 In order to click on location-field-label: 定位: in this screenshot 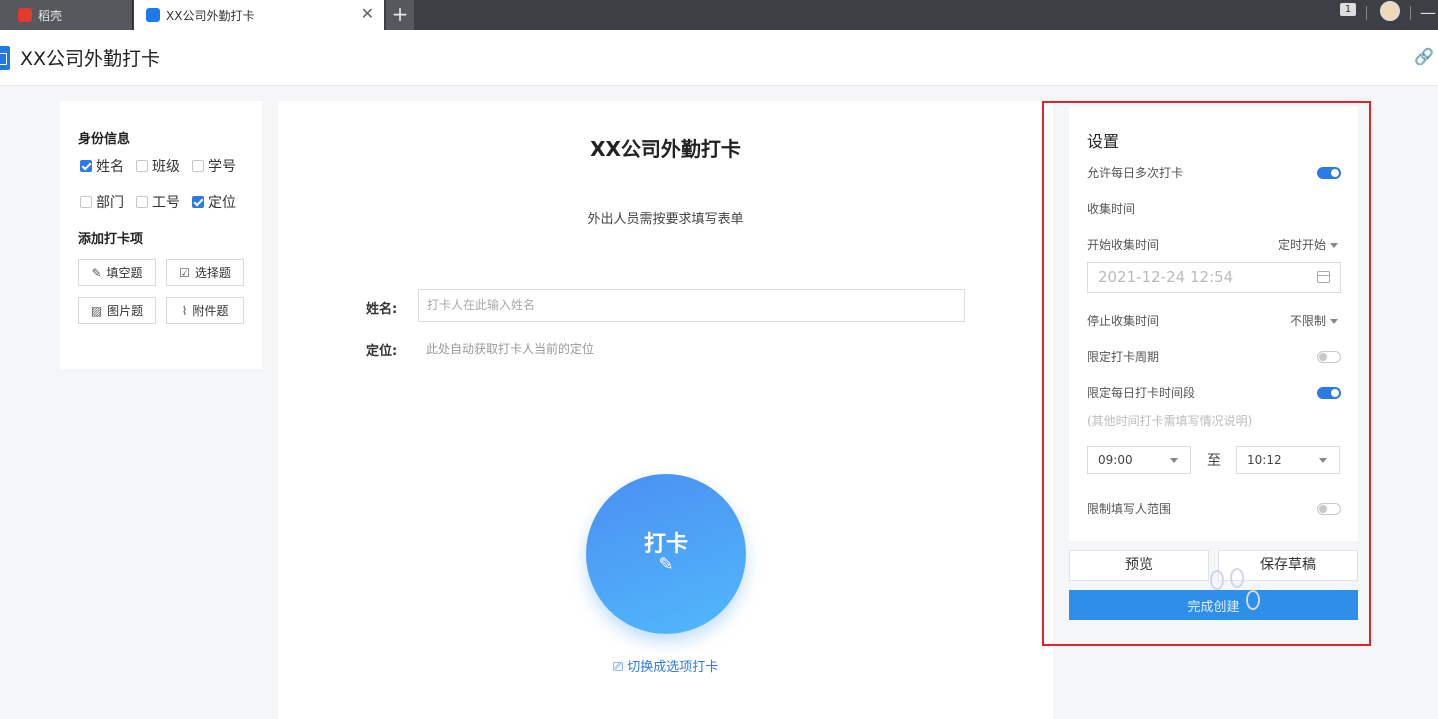, I will do `click(382, 351)`.